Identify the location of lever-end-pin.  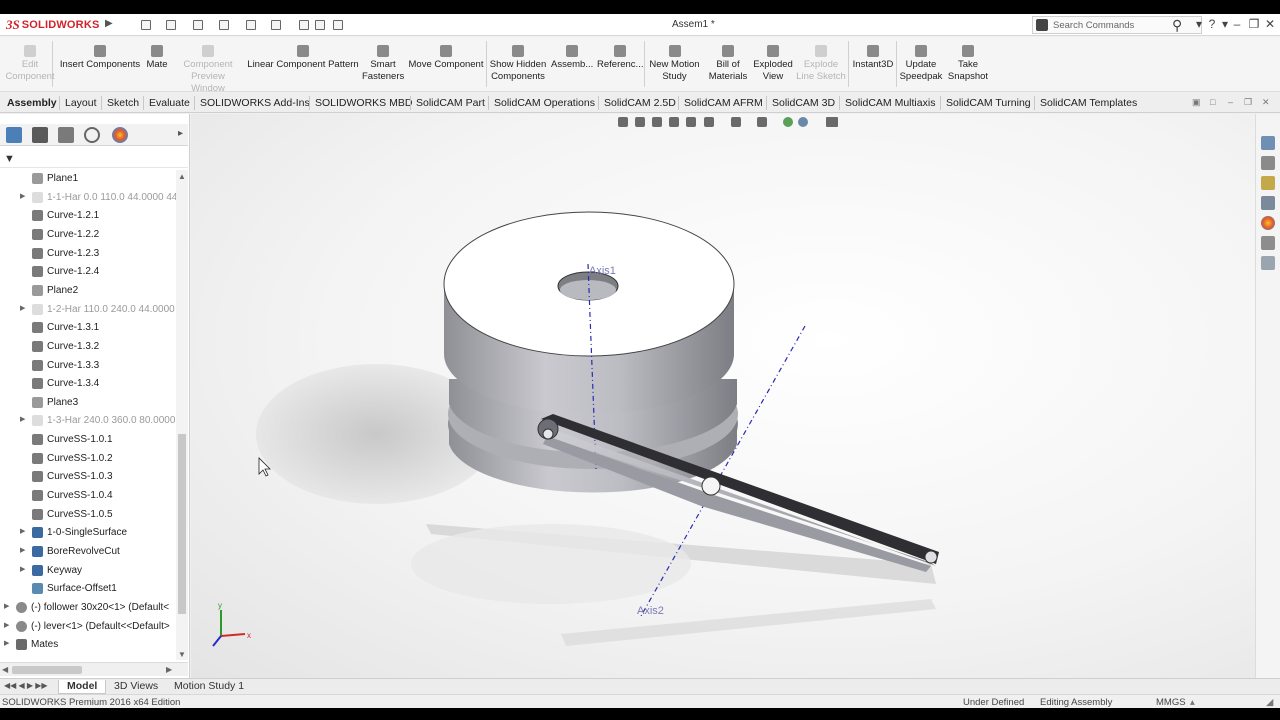
(931, 557).